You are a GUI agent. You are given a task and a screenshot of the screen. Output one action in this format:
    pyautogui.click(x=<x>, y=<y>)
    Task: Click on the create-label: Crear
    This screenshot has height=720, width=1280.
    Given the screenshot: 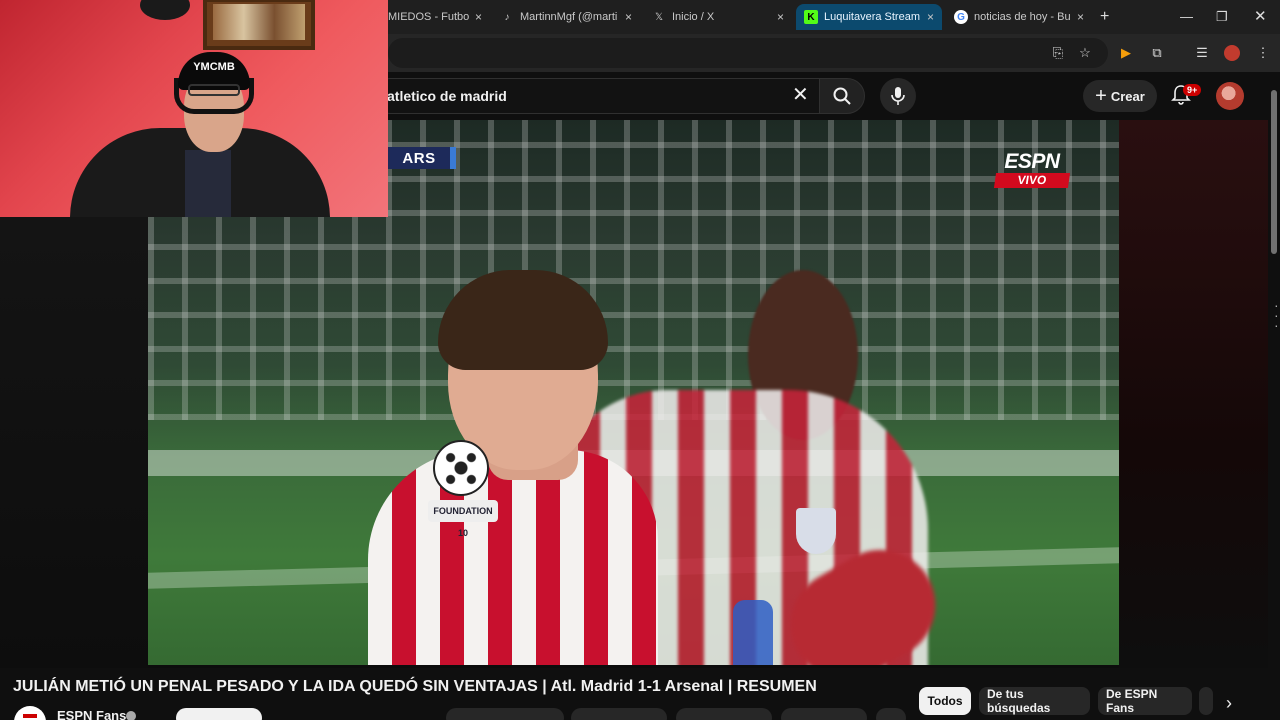 What is the action you would take?
    pyautogui.click(x=1127, y=96)
    